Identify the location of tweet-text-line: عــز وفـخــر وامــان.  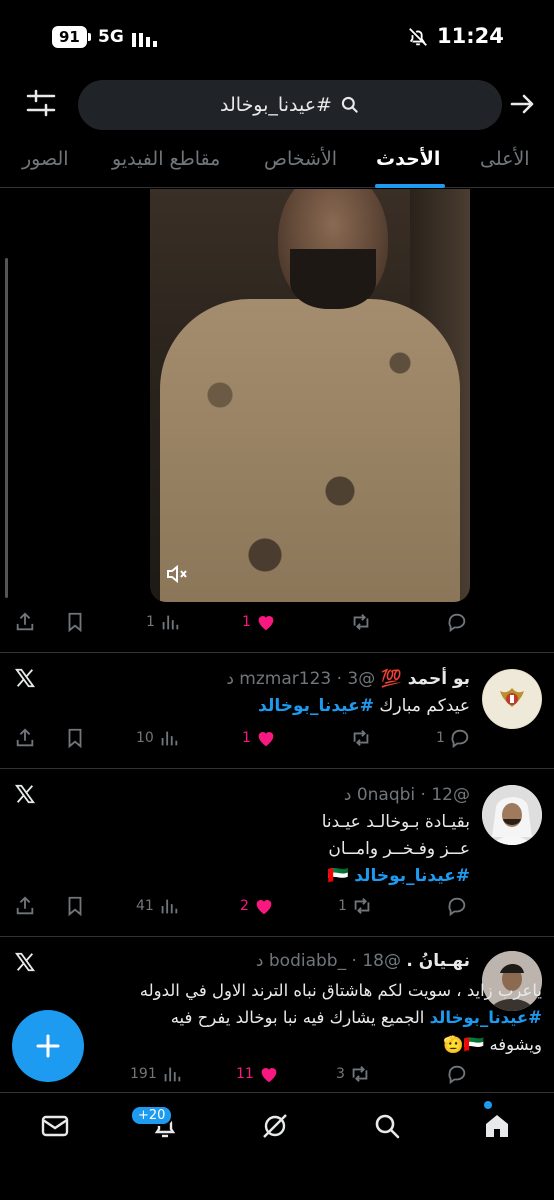
(399, 849).